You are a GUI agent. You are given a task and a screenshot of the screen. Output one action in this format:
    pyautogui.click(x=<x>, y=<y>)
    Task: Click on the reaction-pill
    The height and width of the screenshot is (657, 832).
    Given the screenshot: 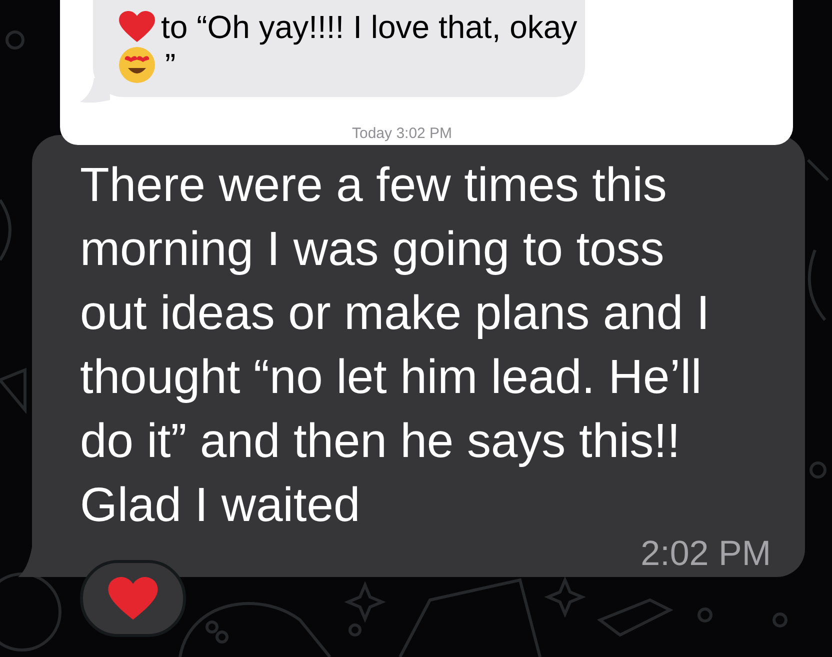 What is the action you would take?
    pyautogui.click(x=133, y=598)
    